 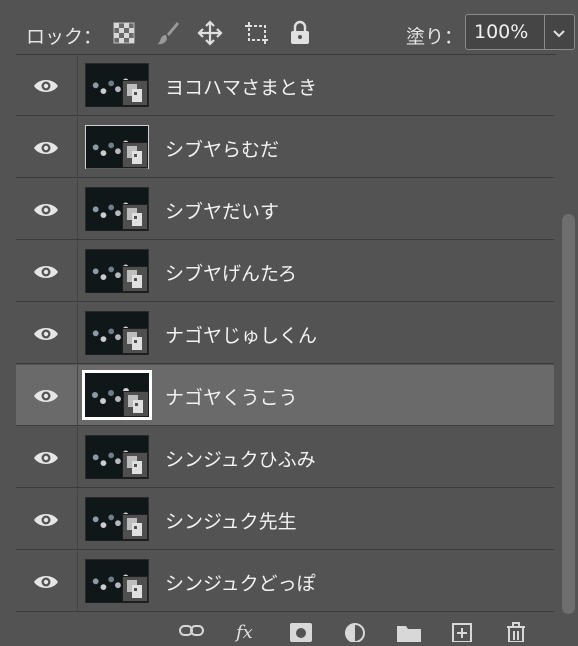 I want to click on layer-name: シンジュク先生, so click(x=231, y=520).